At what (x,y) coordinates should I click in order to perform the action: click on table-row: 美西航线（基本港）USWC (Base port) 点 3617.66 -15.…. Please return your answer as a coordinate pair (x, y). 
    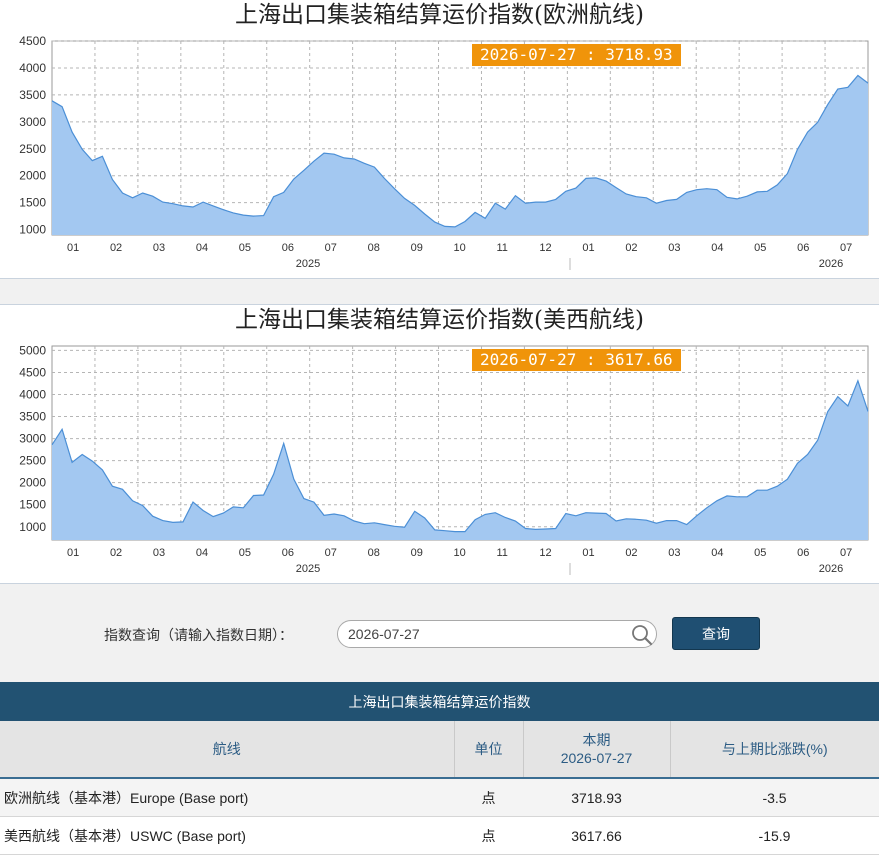
    Looking at the image, I should click on (439, 835).